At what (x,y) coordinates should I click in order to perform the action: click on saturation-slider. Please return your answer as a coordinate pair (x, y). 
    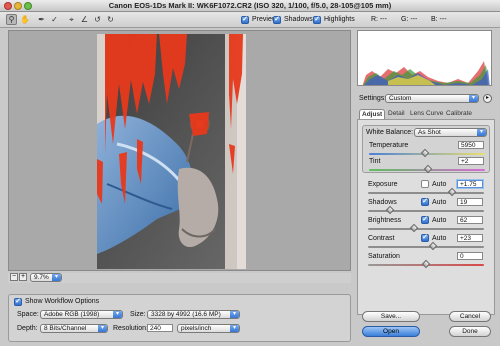
    Looking at the image, I should click on (426, 264).